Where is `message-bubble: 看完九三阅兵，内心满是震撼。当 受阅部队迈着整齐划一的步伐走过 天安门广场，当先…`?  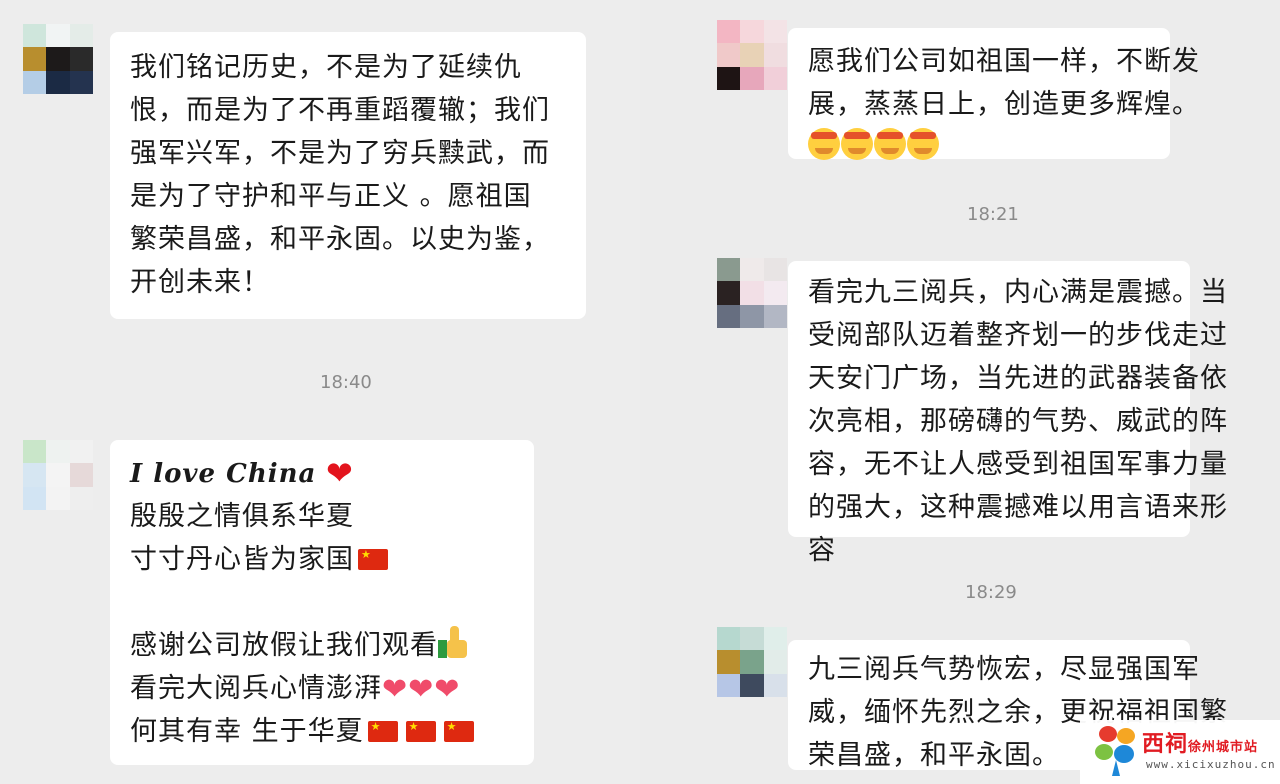 message-bubble: 看完九三阅兵，内心满是震撼。当 受阅部队迈着整齐划一的步伐走过 天安门广场，当先… is located at coordinates (1008, 413).